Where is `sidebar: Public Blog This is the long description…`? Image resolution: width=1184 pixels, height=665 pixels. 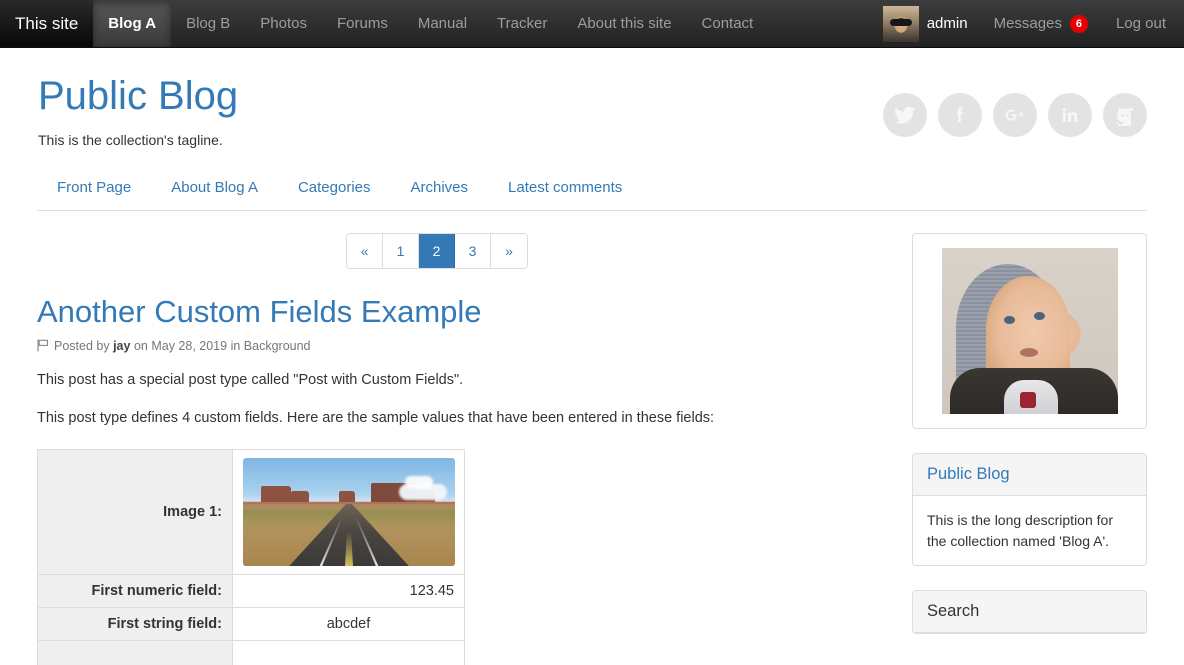
sidebar: Public Blog This is the long description… is located at coordinates (1029, 449).